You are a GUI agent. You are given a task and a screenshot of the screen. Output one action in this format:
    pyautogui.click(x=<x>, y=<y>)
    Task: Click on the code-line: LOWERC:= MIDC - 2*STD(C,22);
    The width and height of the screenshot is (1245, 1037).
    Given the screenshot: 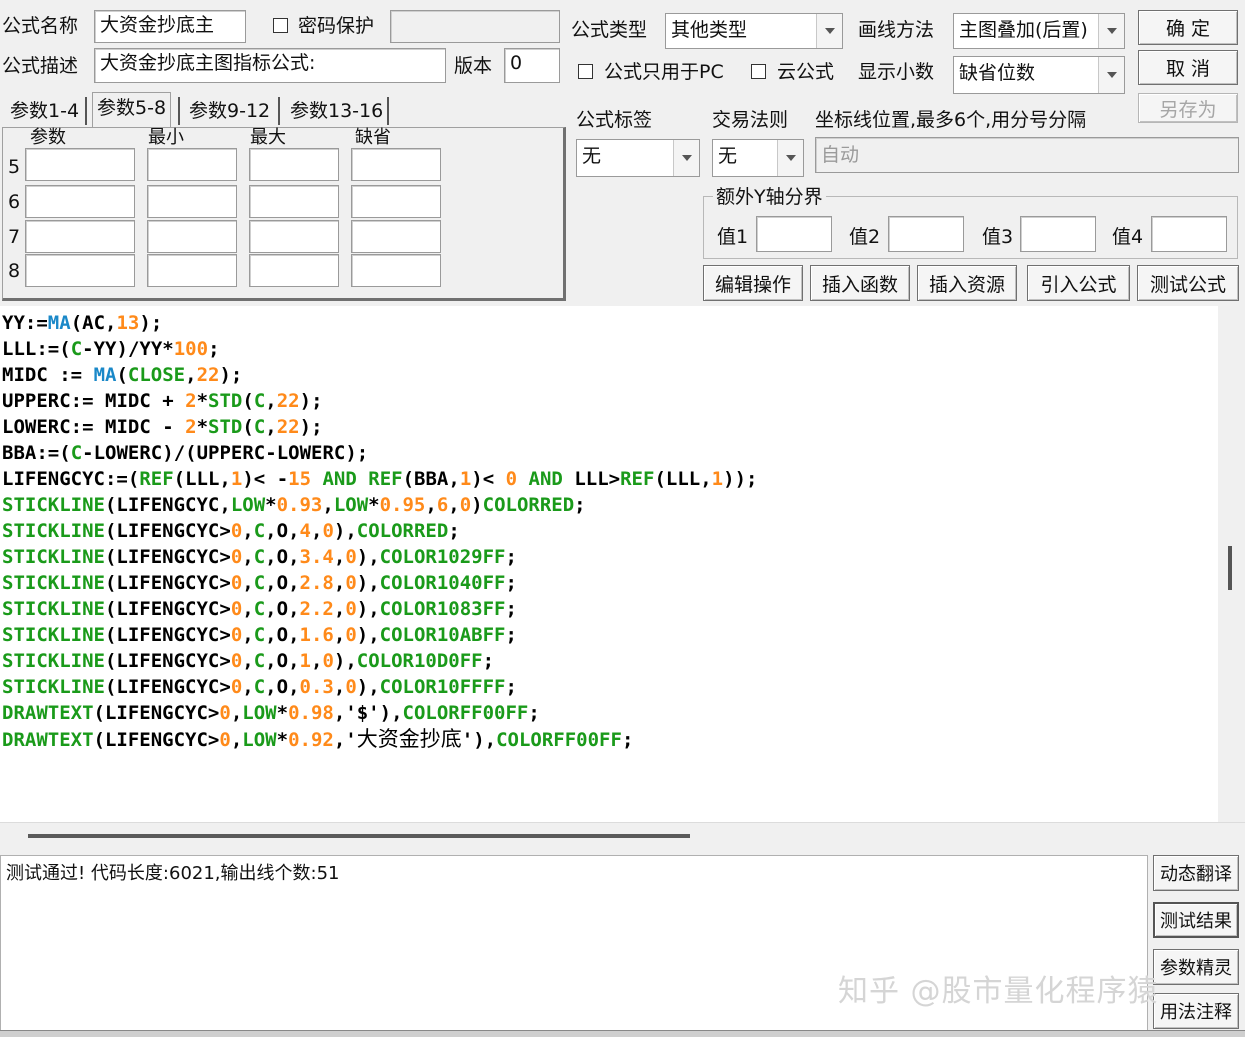 What is the action you would take?
    pyautogui.click(x=162, y=427)
    